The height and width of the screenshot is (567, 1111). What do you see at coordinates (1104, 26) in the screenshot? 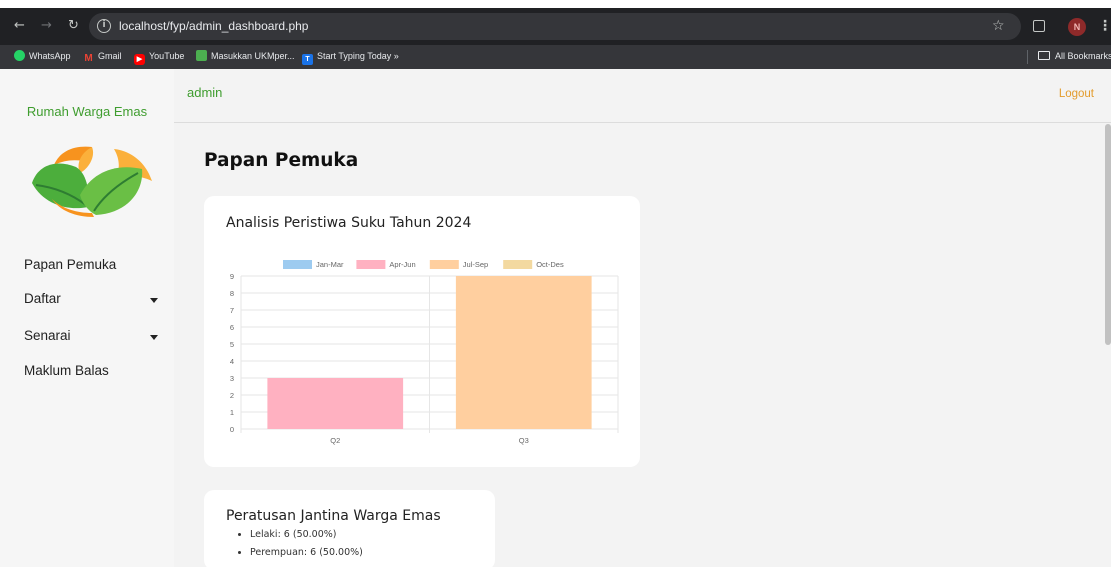
I see `menu-kebab-icon: ⋮` at bounding box center [1104, 26].